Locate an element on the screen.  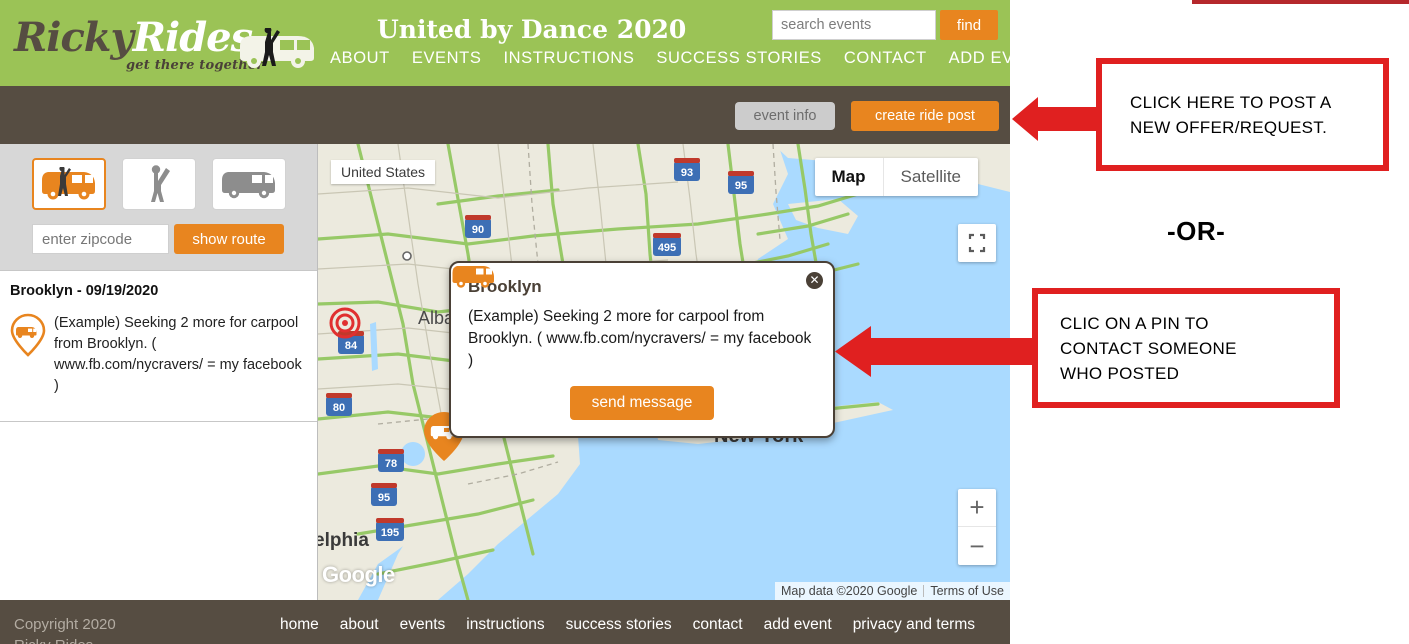
search-input is located at coordinates (854, 25).